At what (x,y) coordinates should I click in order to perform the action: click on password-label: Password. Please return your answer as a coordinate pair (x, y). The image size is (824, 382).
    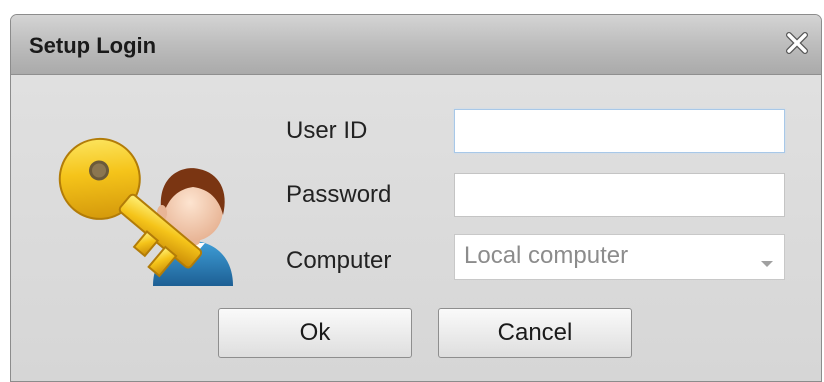
    Looking at the image, I should click on (339, 194).